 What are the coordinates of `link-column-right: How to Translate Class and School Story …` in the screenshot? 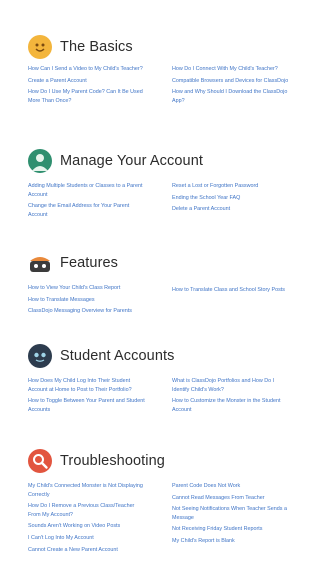 It's located at (231, 292).